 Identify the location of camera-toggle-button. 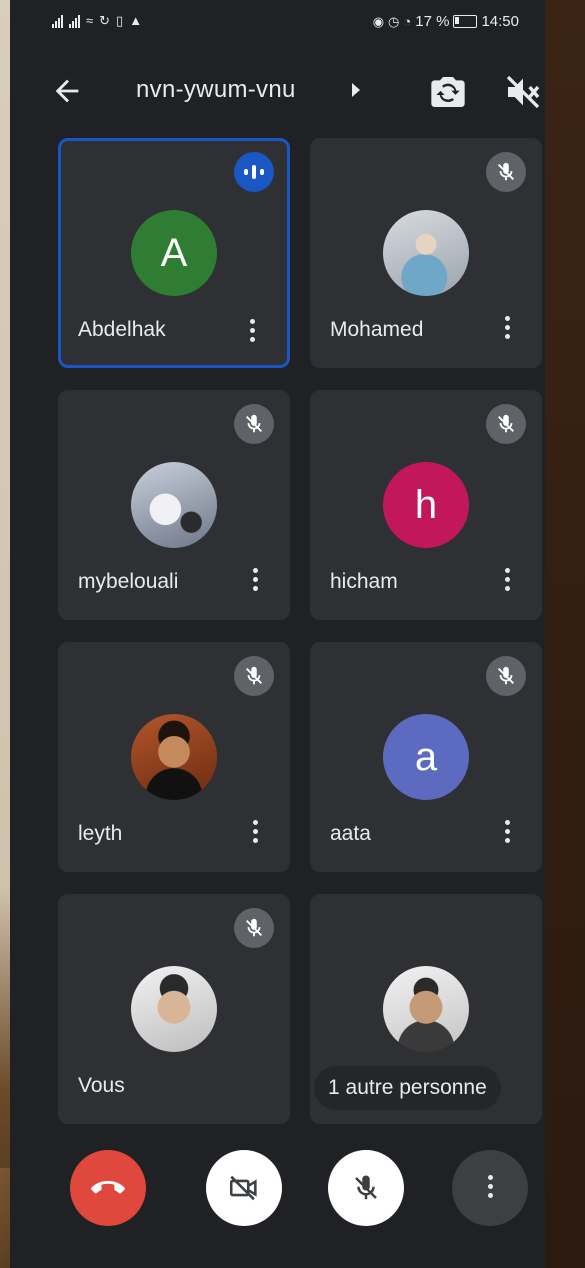
(244, 1188).